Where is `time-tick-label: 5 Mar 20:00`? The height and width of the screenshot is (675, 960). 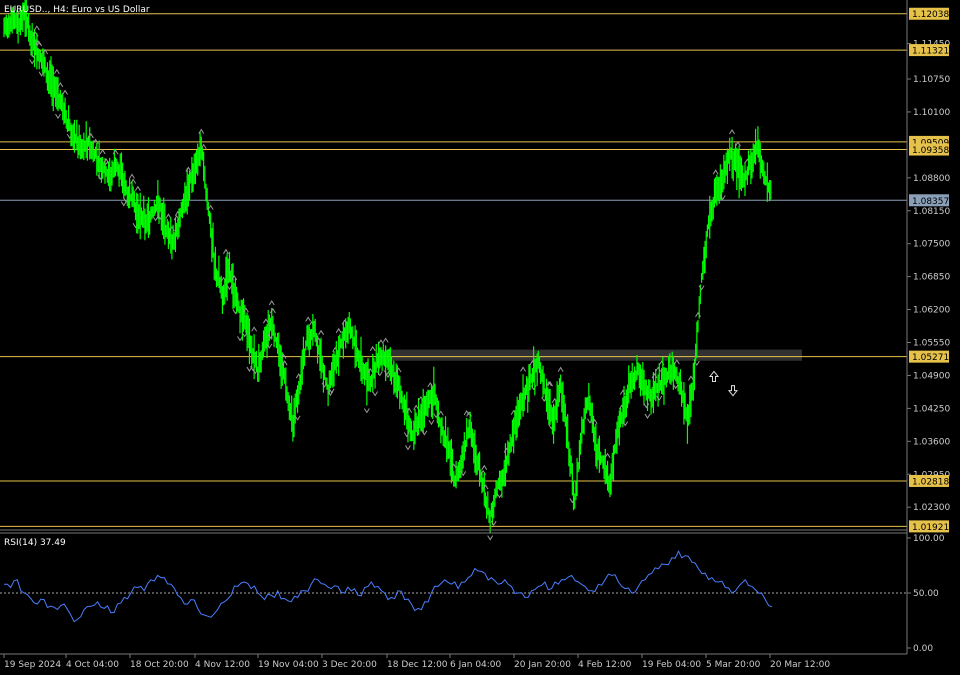 time-tick-label: 5 Mar 20:00 is located at coordinates (733, 665).